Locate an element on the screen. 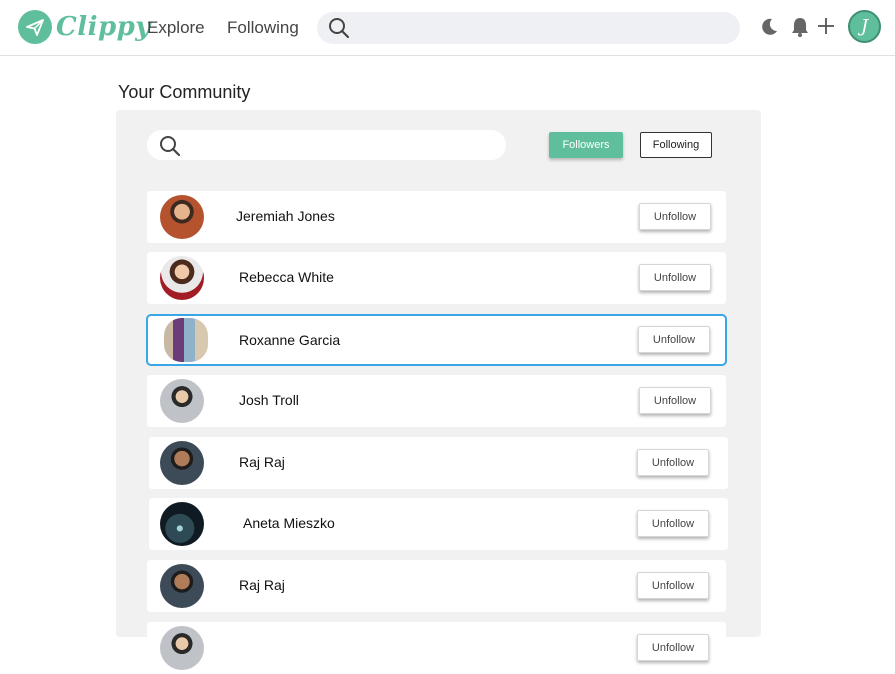 This screenshot has height=674, width=895. list-item: Unfollow is located at coordinates (436, 648).